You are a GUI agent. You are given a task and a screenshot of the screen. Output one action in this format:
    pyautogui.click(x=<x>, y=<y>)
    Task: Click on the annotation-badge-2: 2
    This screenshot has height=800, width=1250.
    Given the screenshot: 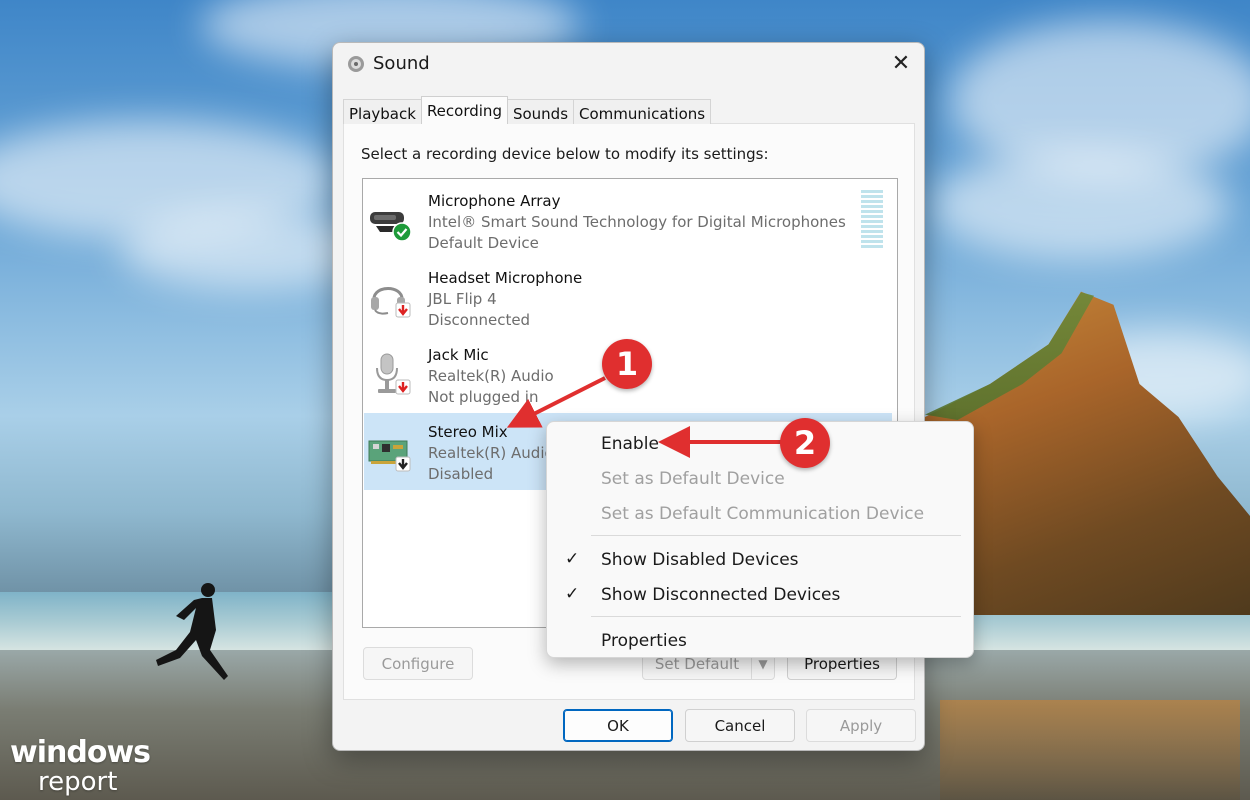 What is the action you would take?
    pyautogui.click(x=805, y=443)
    